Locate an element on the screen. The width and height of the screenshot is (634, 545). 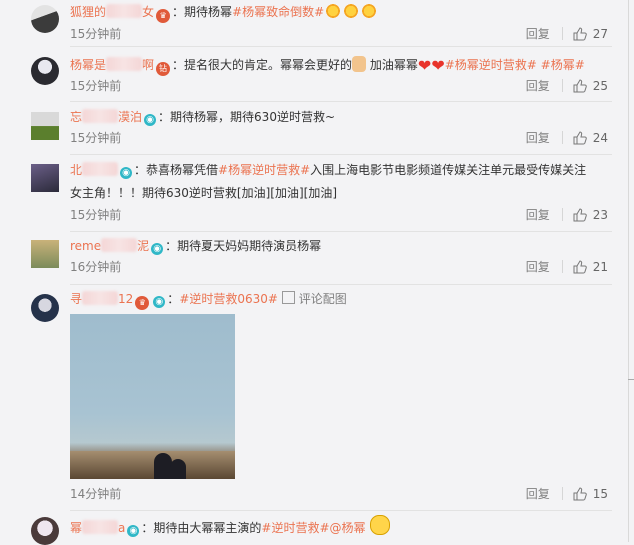
comment-body-line2: 女主角！！！期待630逆时营救[加油][加油][加油] is located at coordinates (203, 193).